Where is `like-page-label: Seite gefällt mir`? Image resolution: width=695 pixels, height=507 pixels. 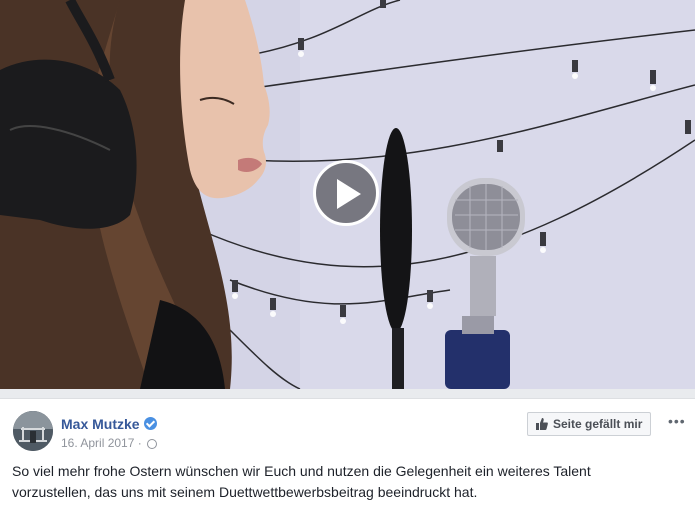 like-page-label: Seite gefällt mir is located at coordinates (598, 424).